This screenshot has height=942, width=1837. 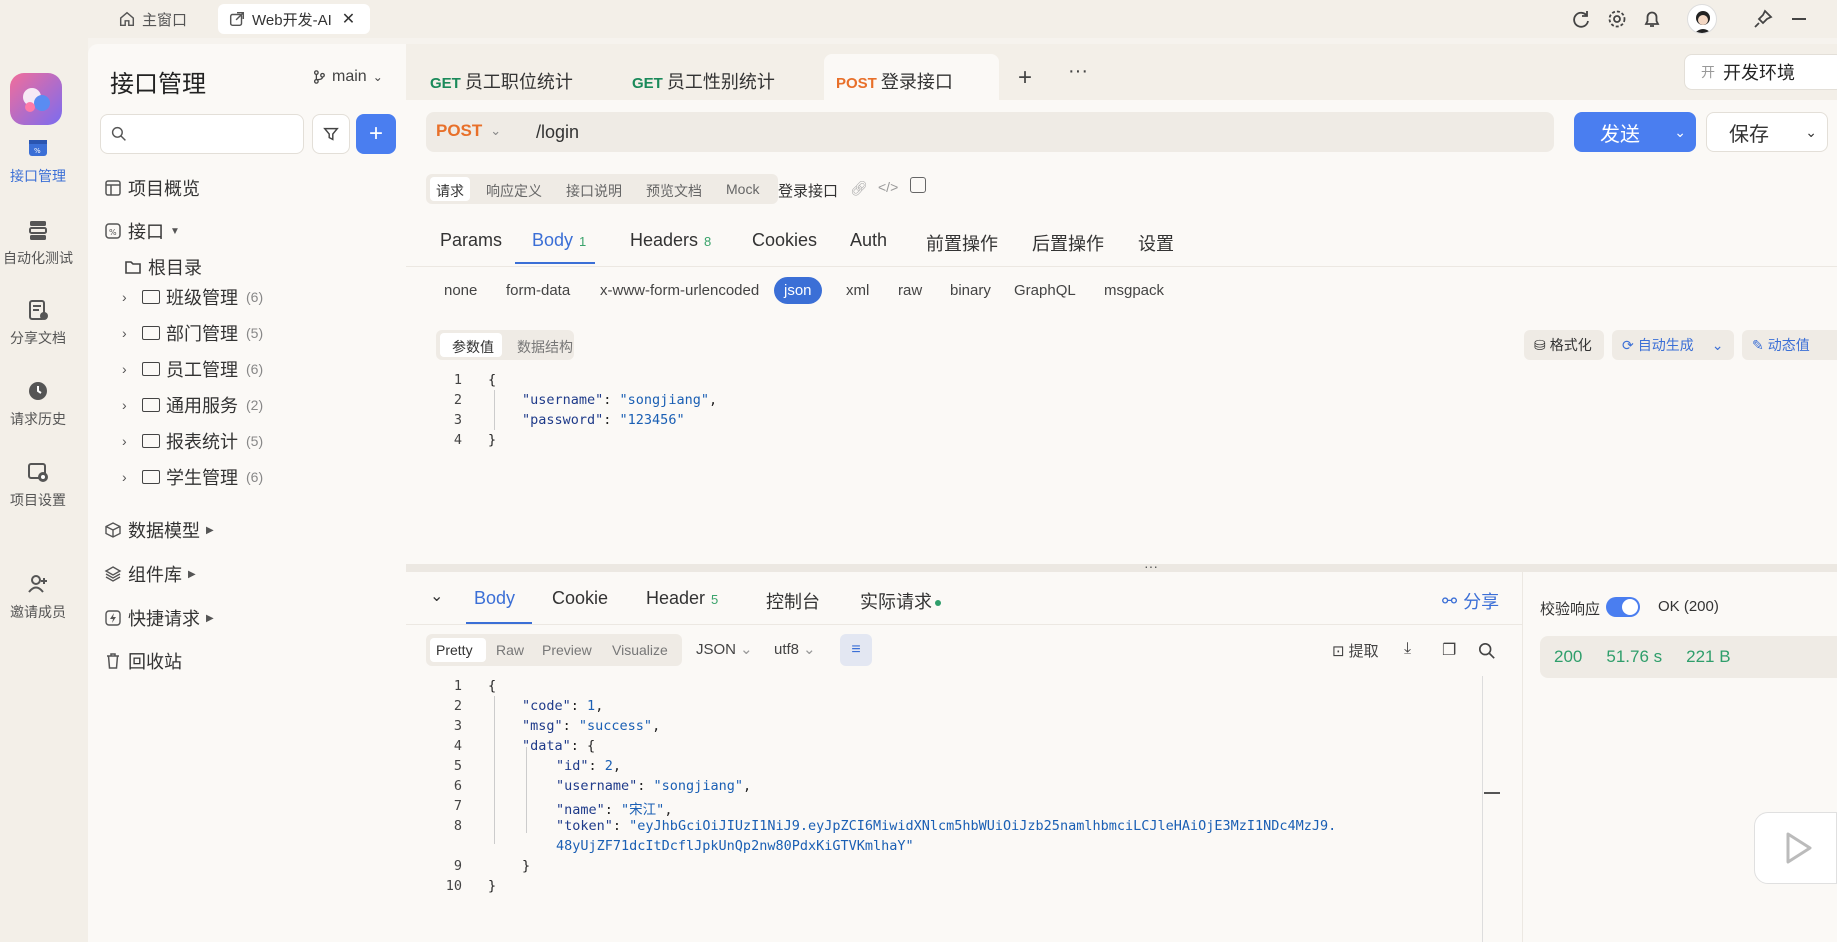 I want to click on subtab: Mock, so click(x=742, y=189).